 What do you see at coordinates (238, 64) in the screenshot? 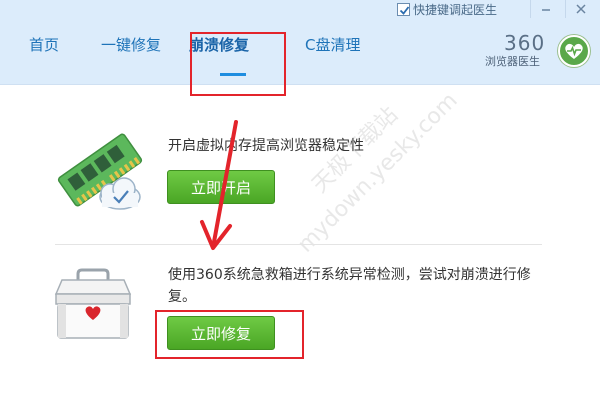
I see `annotation-box-tab` at bounding box center [238, 64].